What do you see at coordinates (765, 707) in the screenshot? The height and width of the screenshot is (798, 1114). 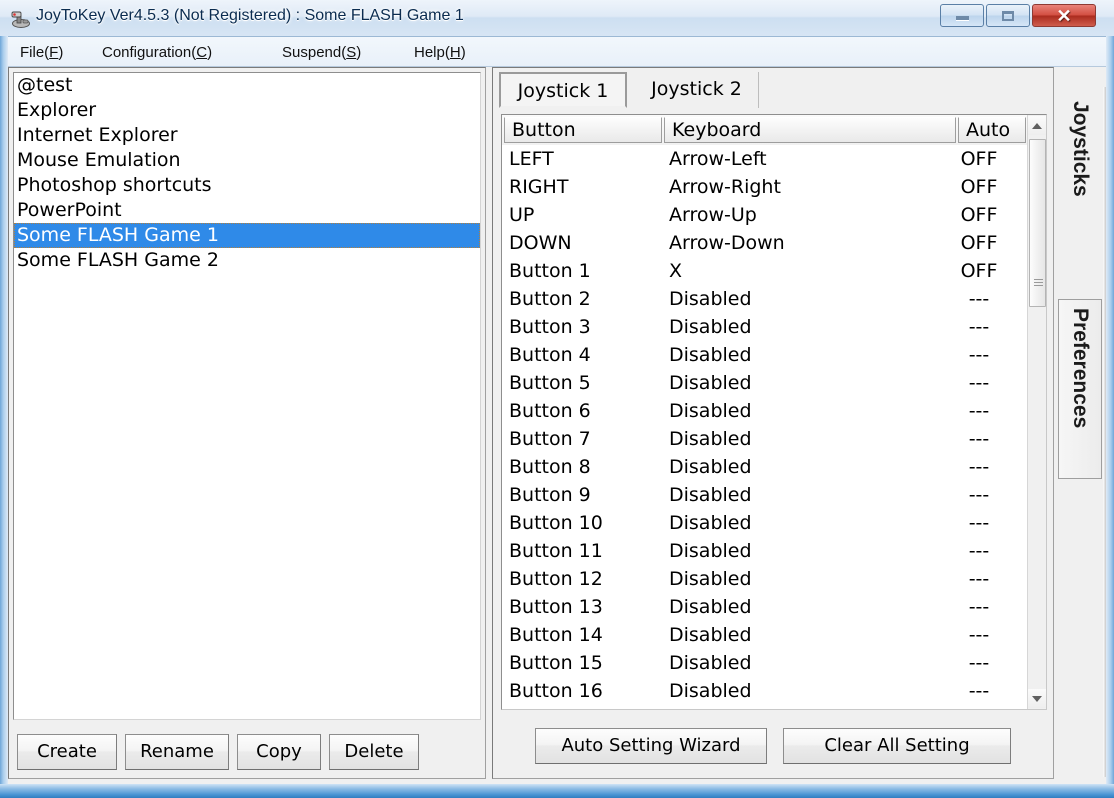 I see `mapping-table-row: Button 17 Disabled ---` at bounding box center [765, 707].